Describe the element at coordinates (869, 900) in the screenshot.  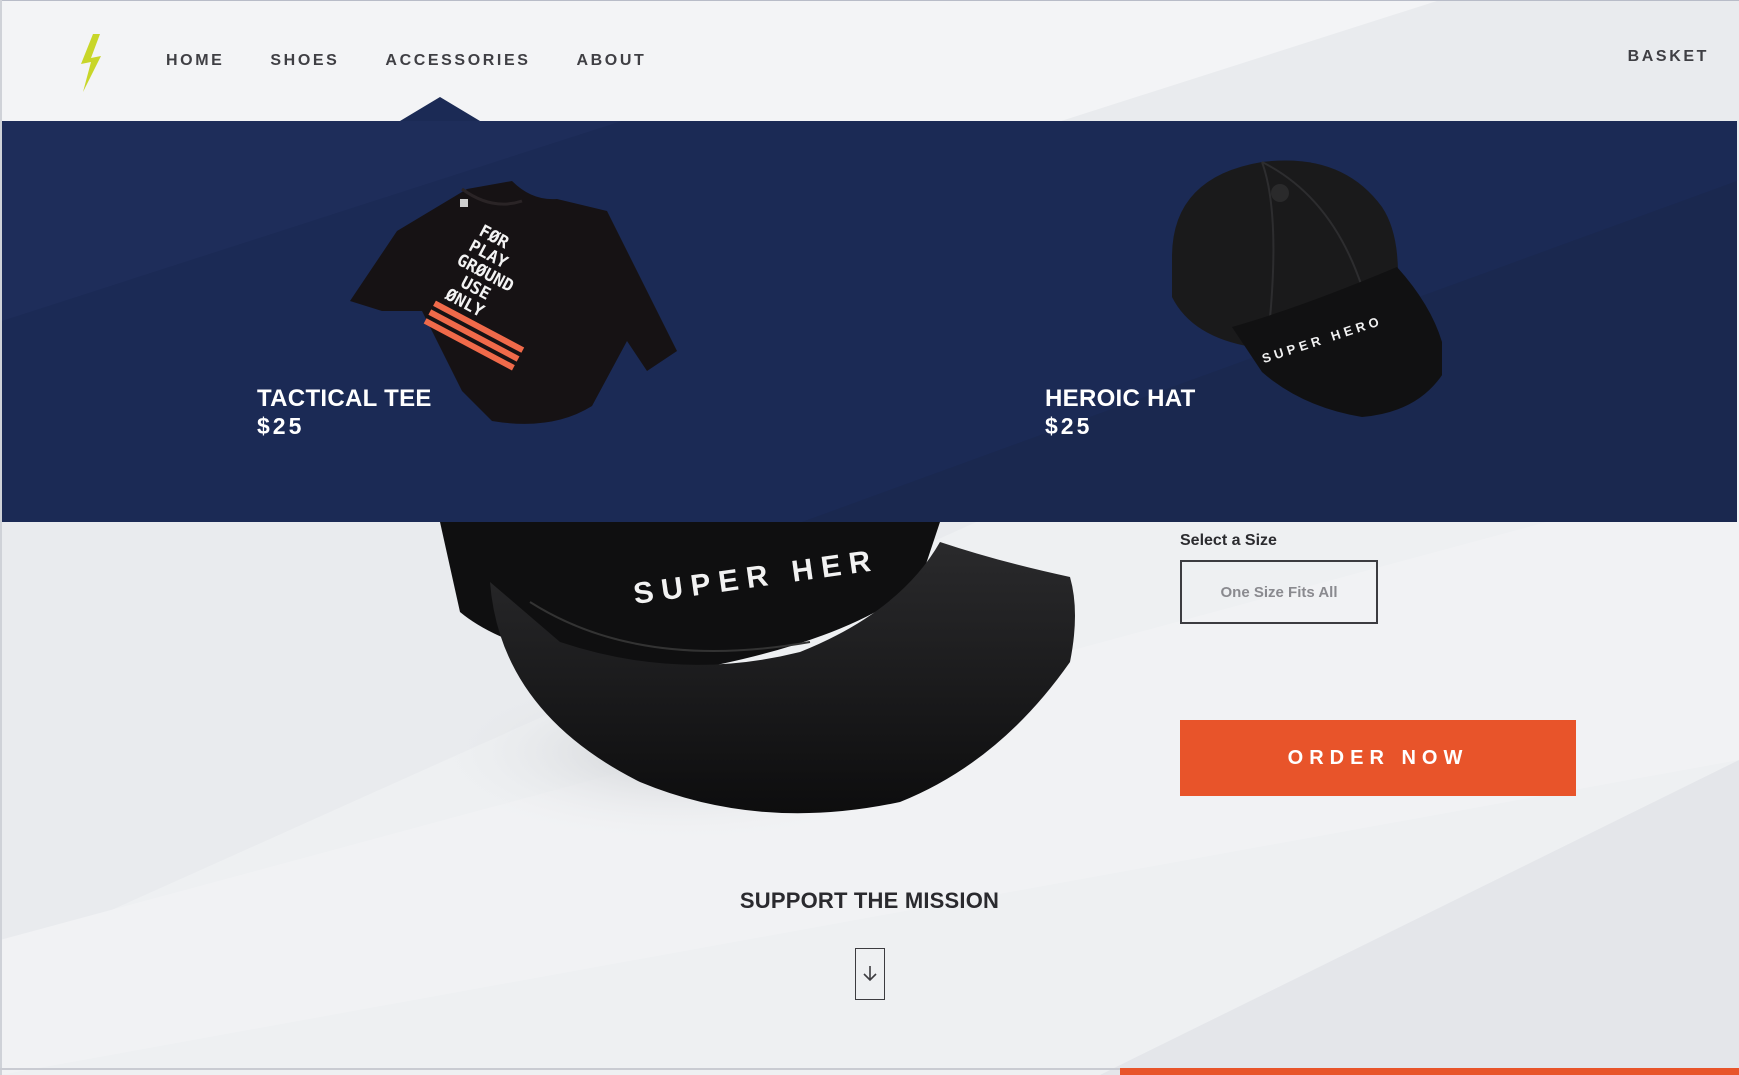
I see `section-title: SUPPORT THE MISSION` at that location.